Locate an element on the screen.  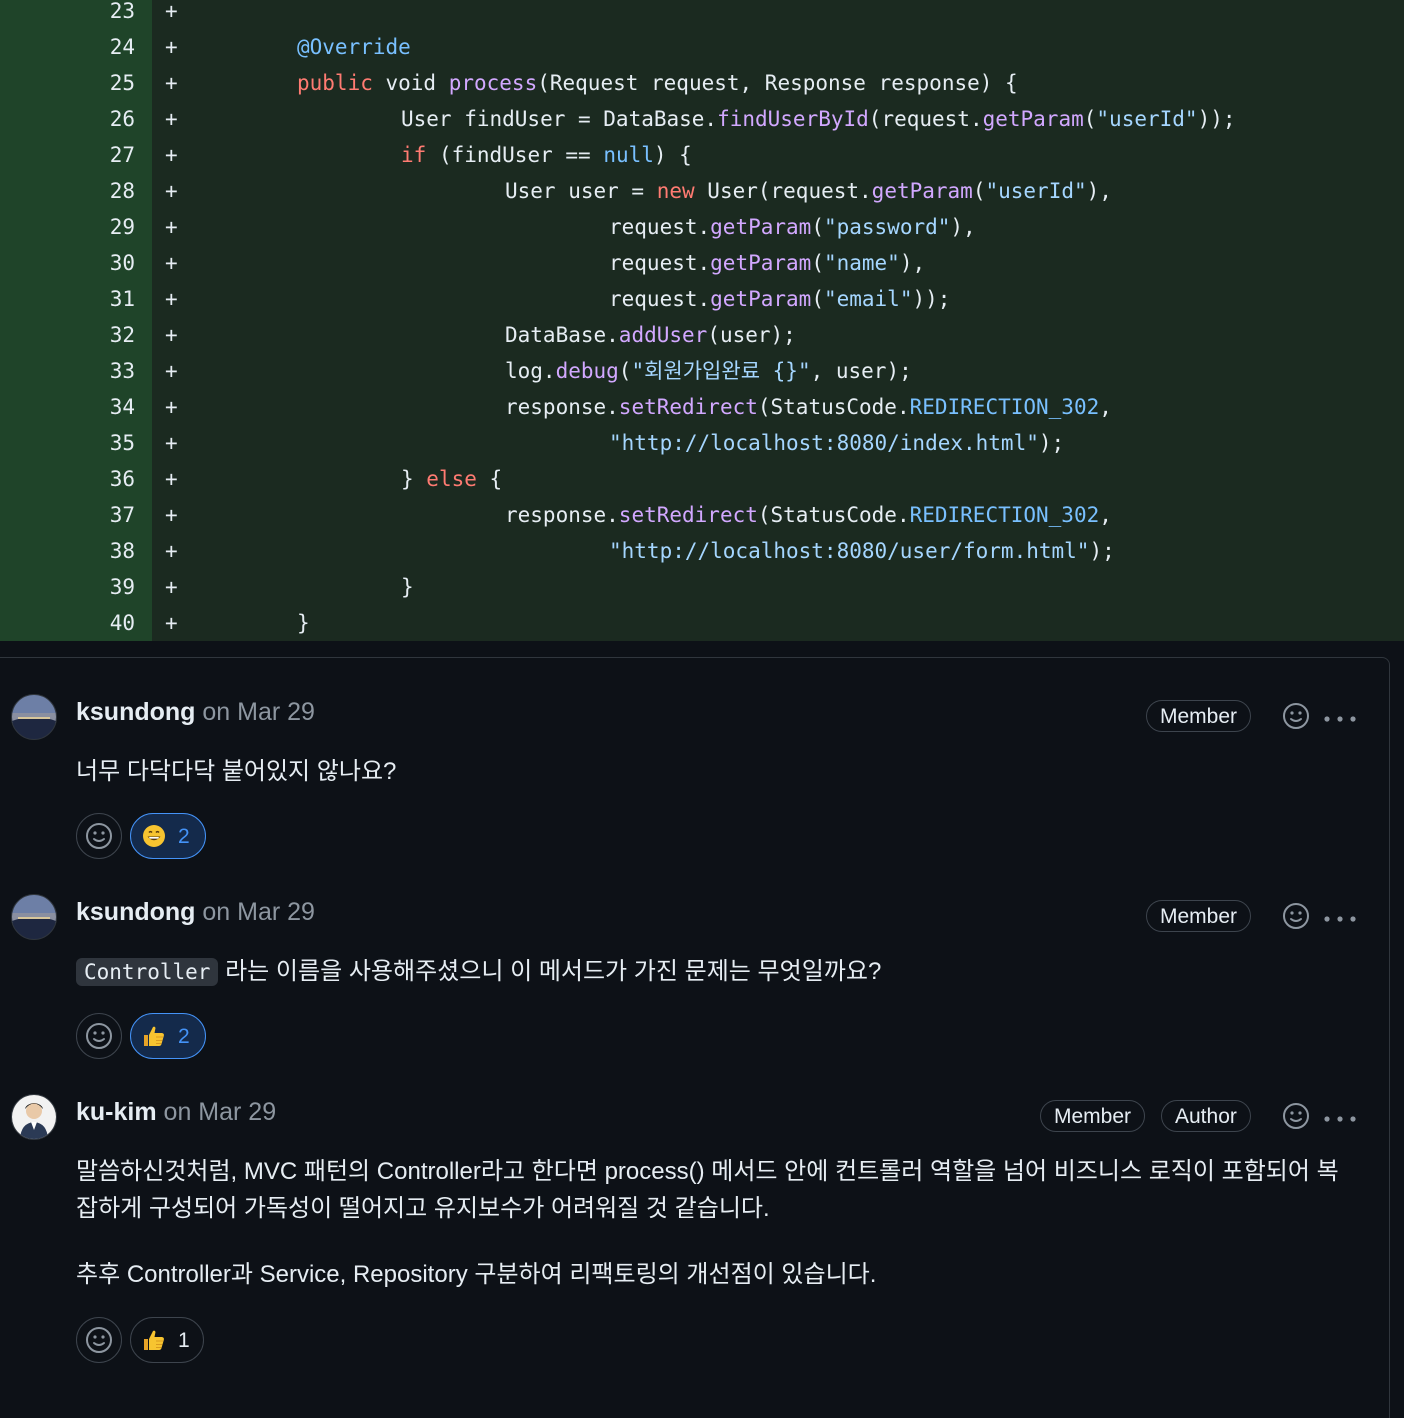
line-number: 28 is located at coordinates (67, 191).